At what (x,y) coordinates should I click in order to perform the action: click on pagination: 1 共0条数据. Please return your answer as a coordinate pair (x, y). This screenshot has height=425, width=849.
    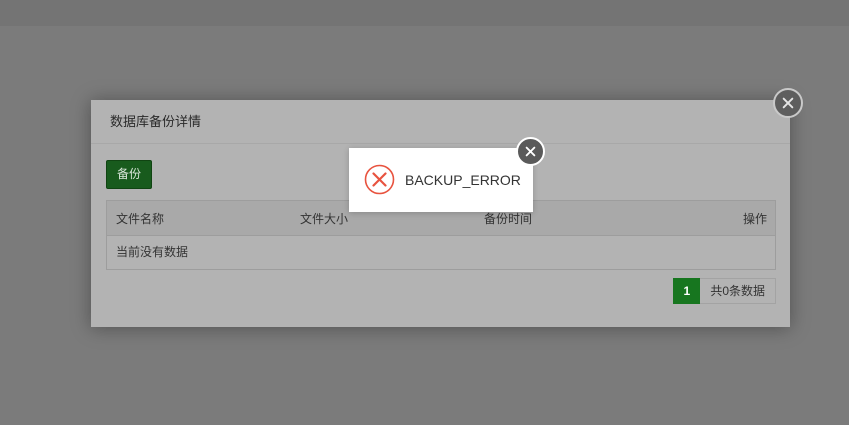
    Looking at the image, I should click on (724, 291).